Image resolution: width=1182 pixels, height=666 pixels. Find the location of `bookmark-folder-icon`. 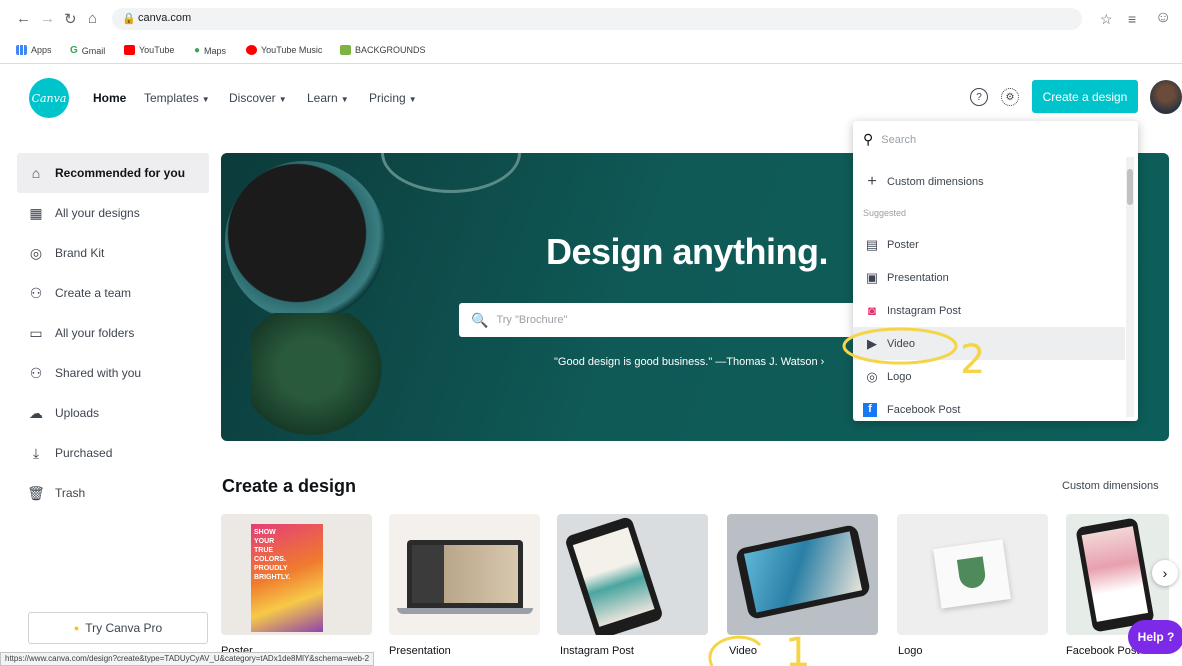

bookmark-folder-icon is located at coordinates (345, 50).